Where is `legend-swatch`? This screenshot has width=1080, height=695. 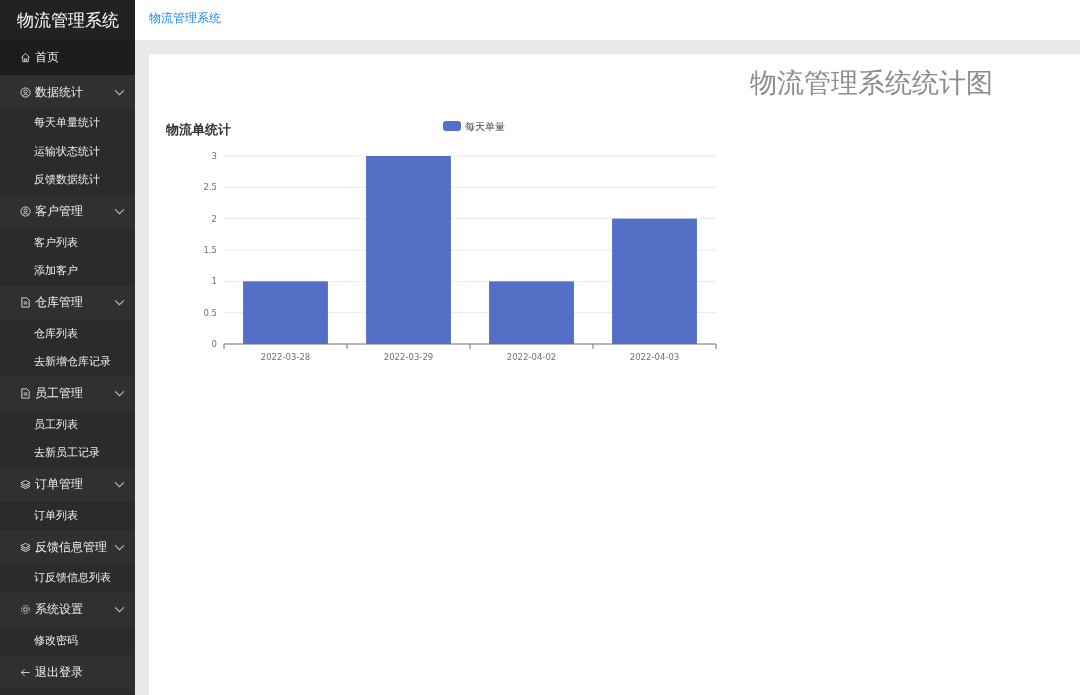 legend-swatch is located at coordinates (452, 126).